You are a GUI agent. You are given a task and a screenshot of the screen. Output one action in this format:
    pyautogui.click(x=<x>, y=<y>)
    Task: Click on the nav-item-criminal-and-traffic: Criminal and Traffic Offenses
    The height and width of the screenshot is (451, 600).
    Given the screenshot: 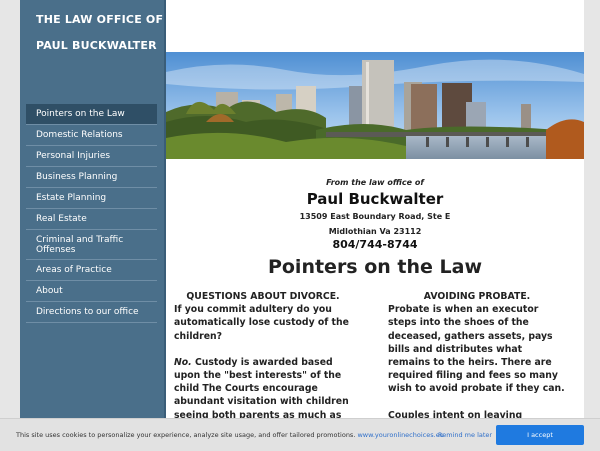 What is the action you would take?
    pyautogui.click(x=91, y=245)
    